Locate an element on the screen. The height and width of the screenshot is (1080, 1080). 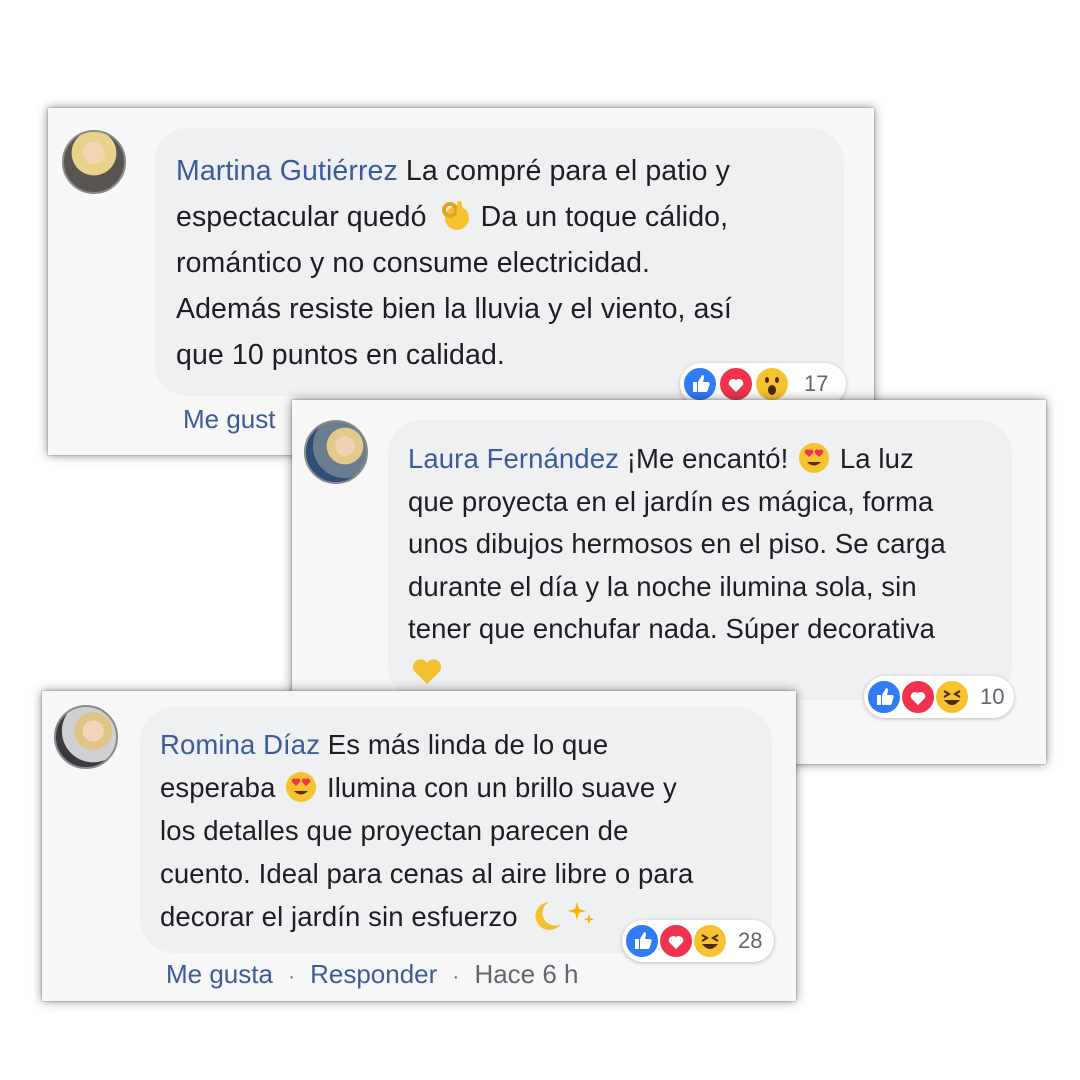
like-link: Me gust is located at coordinates (229, 419).